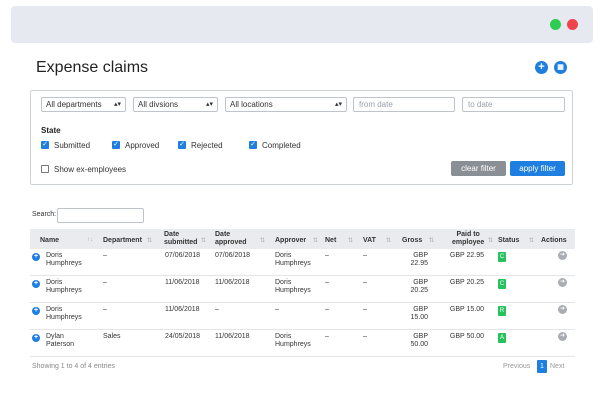 The height and width of the screenshot is (405, 603). What do you see at coordinates (180, 239) in the screenshot?
I see `col-date-submitted: Date submitted` at bounding box center [180, 239].